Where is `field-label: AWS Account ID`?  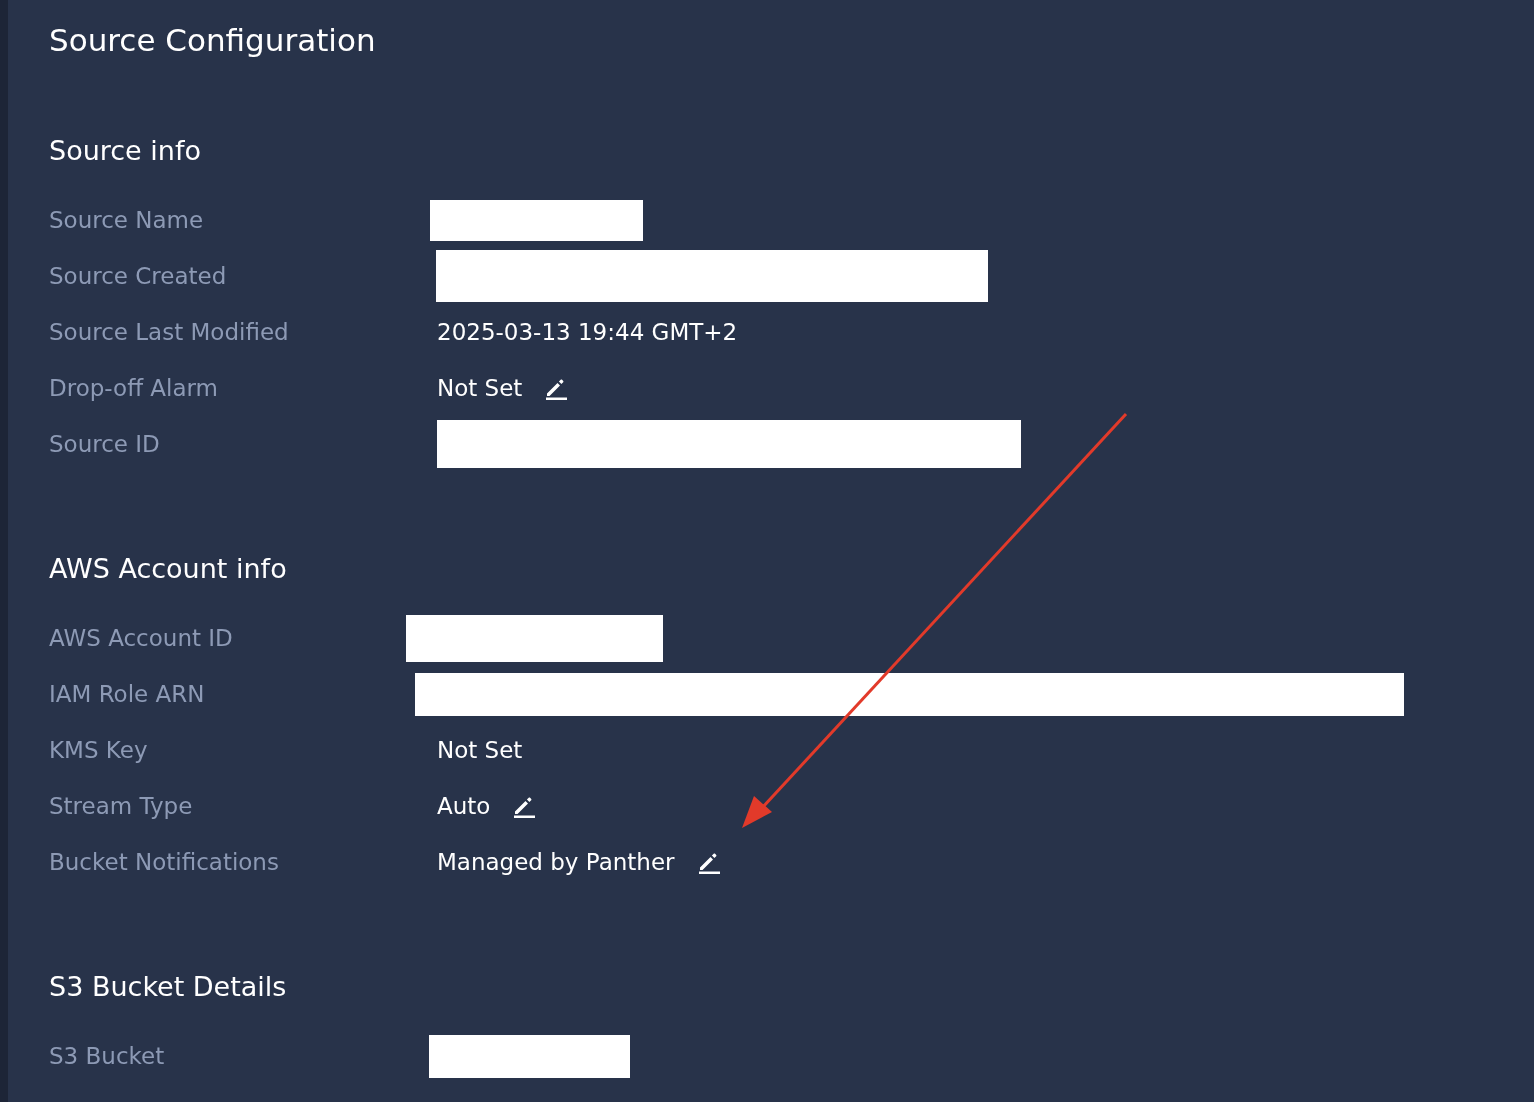 field-label: AWS Account ID is located at coordinates (141, 638).